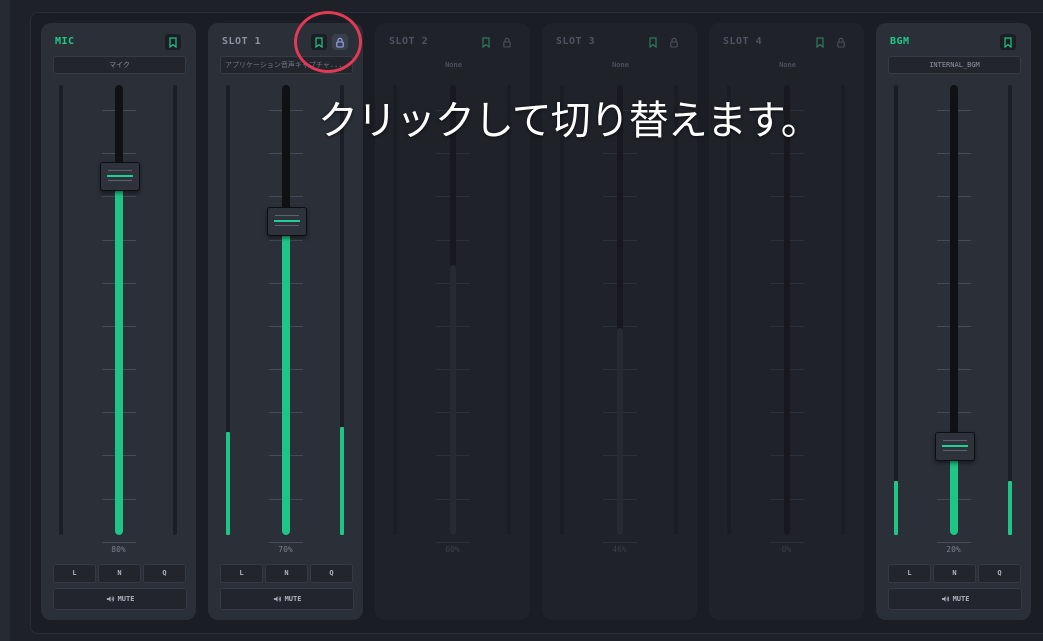  Describe the element at coordinates (576, 41) in the screenshot. I see `channel-title: SLOT 3` at that location.